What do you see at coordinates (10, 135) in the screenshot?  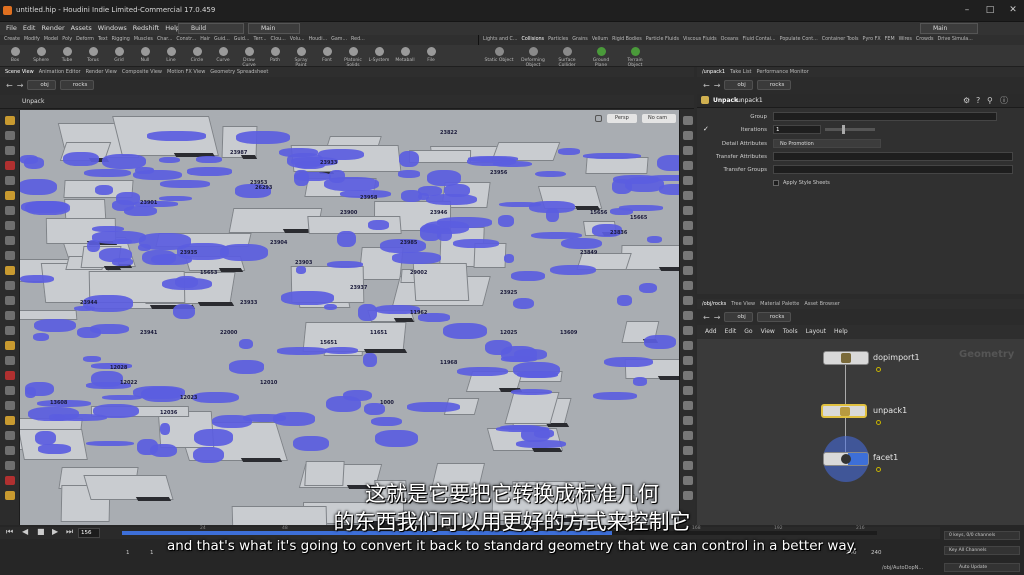 I see `view-tool-1-icon` at bounding box center [10, 135].